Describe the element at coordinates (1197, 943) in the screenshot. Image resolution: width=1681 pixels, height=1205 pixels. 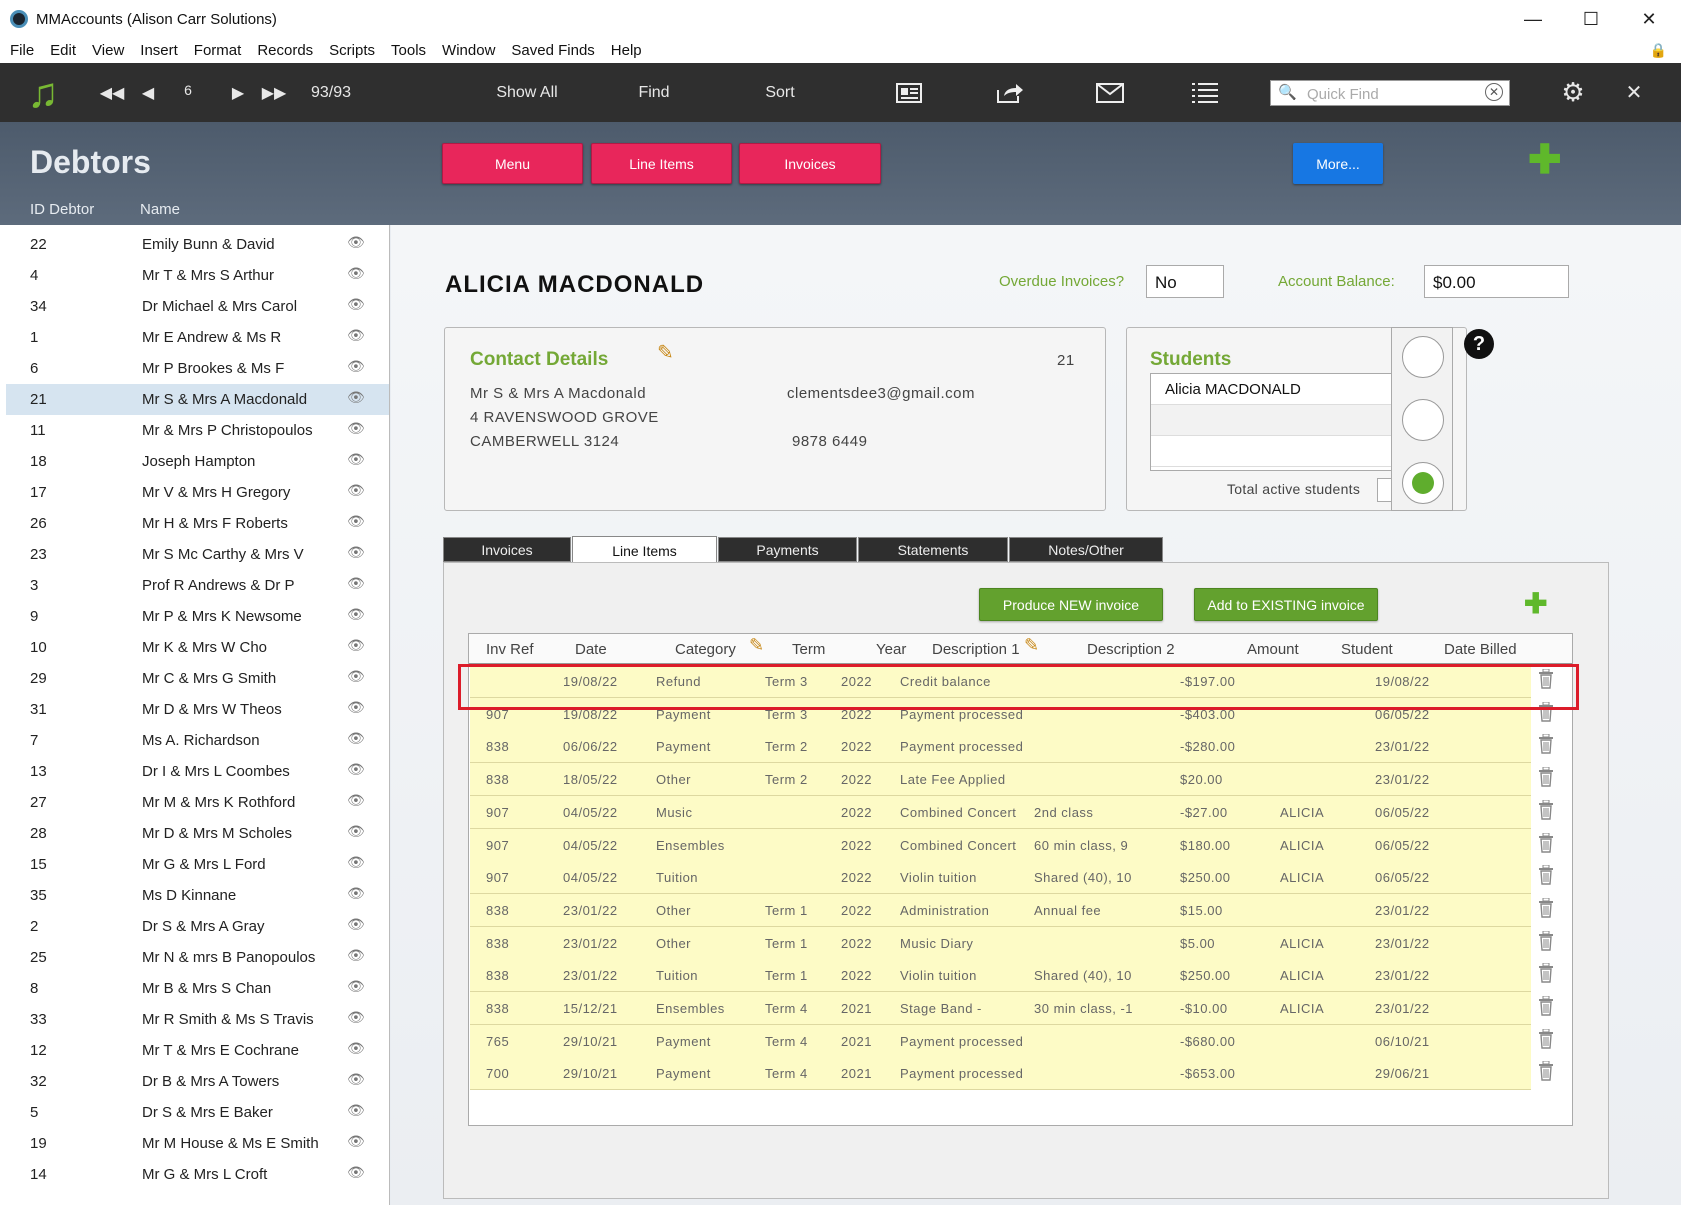
I see `cell-amt: $5.00` at that location.